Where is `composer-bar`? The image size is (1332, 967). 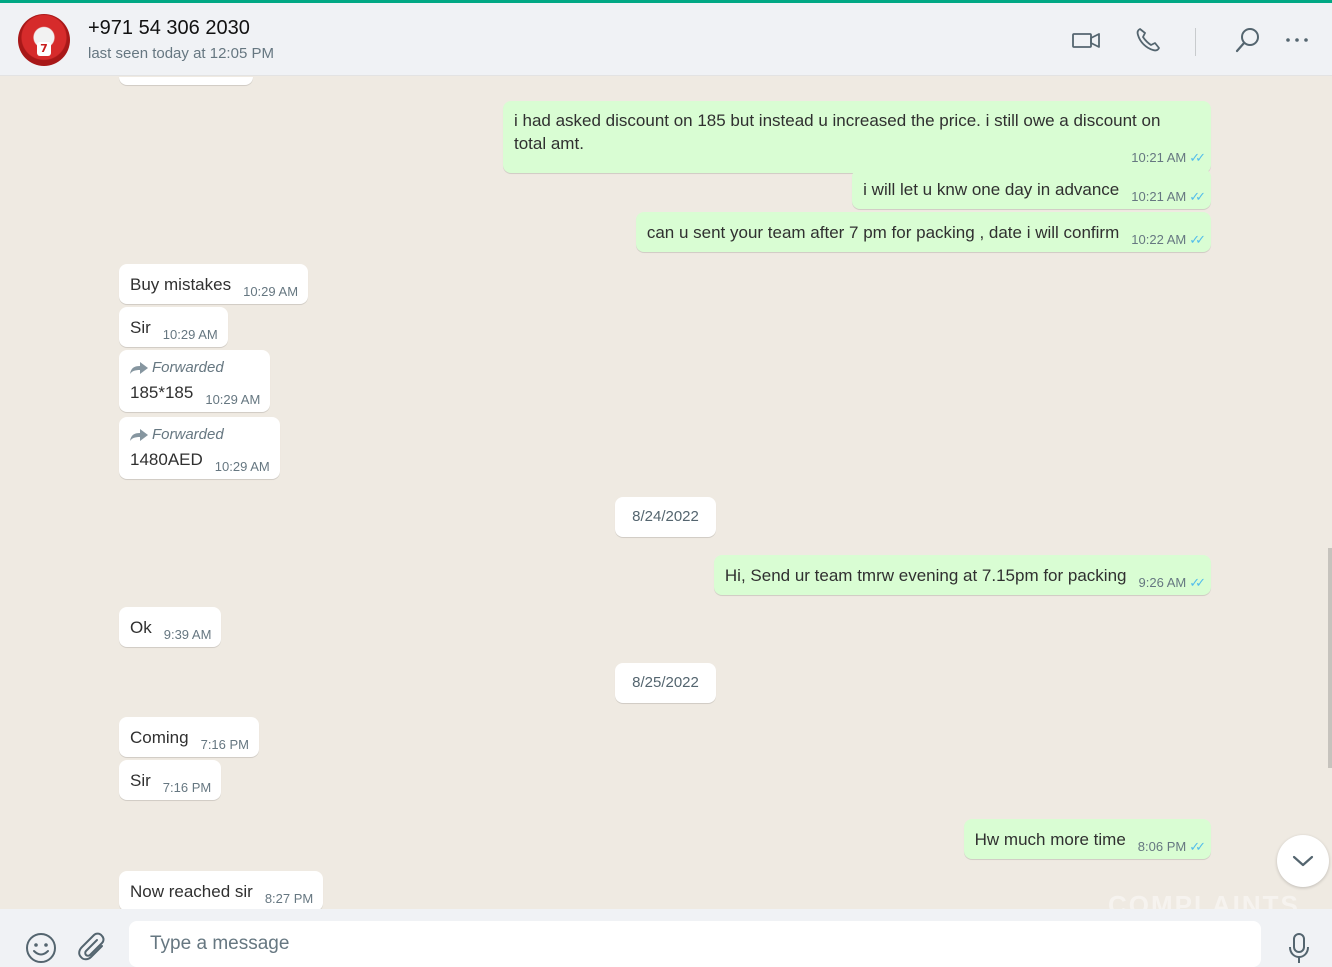 composer-bar is located at coordinates (666, 938).